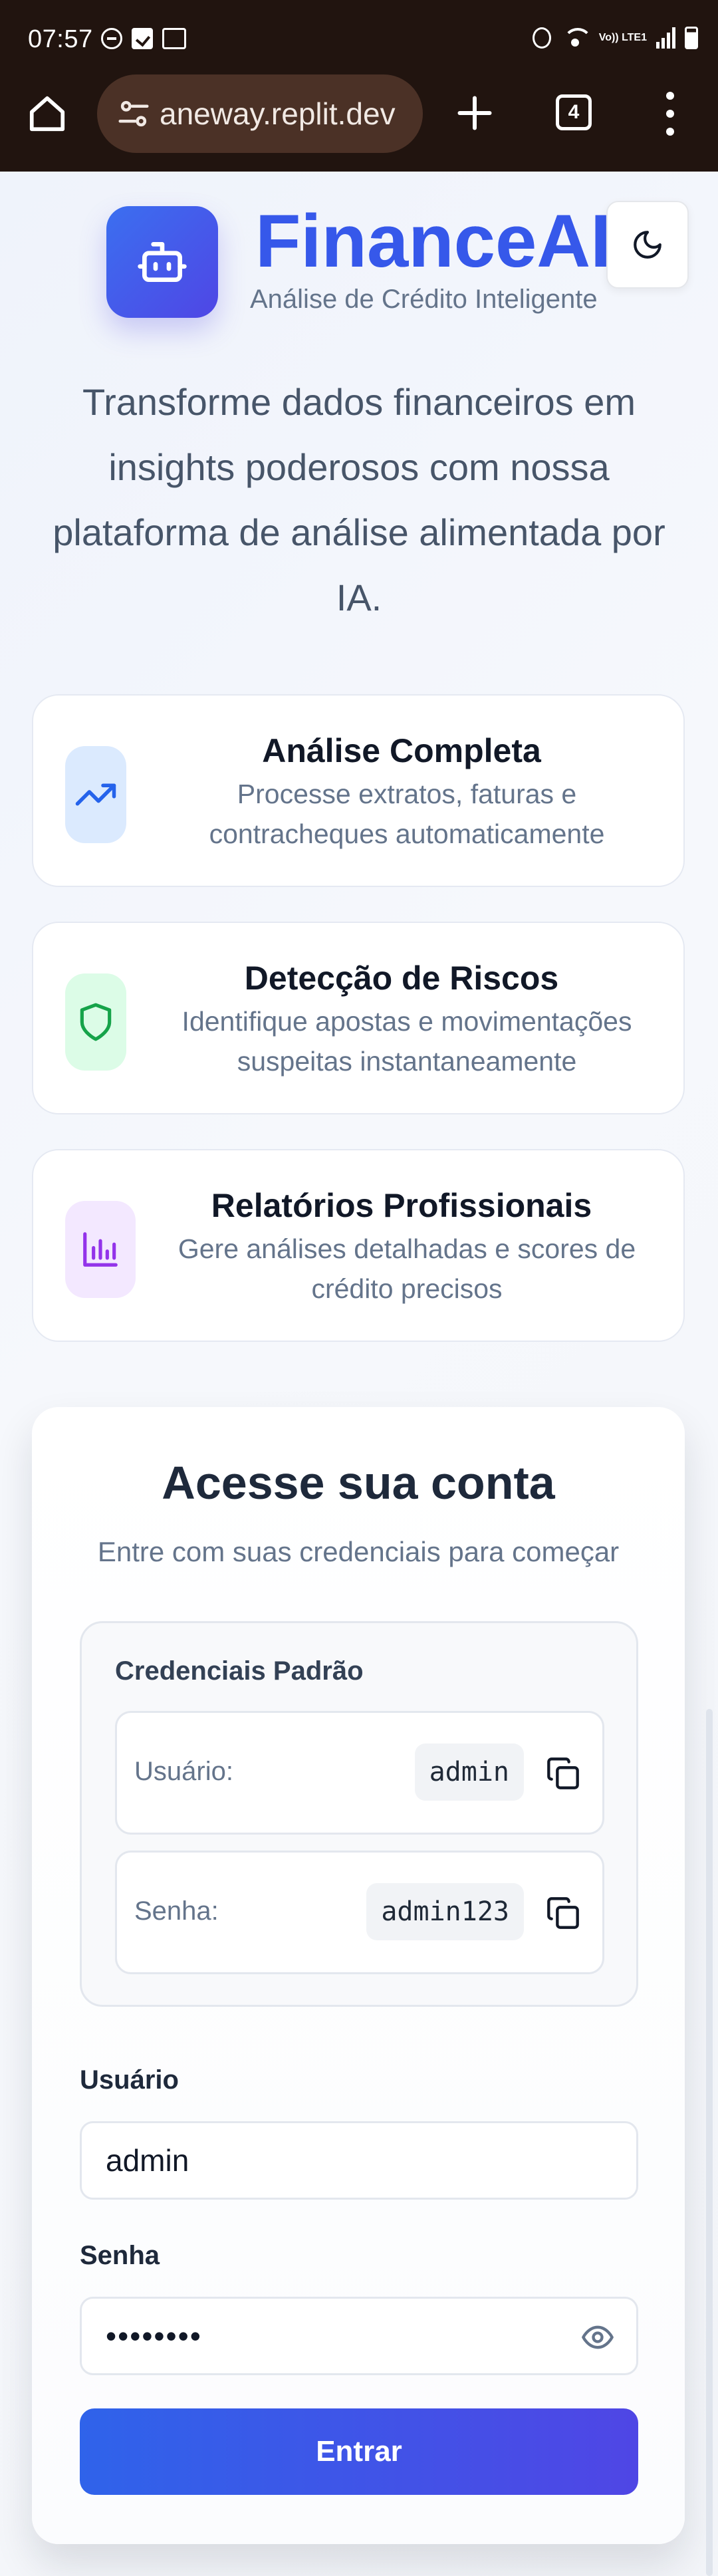 This screenshot has width=718, height=2576. I want to click on address-bar: aneway.replit.dev, so click(260, 113).